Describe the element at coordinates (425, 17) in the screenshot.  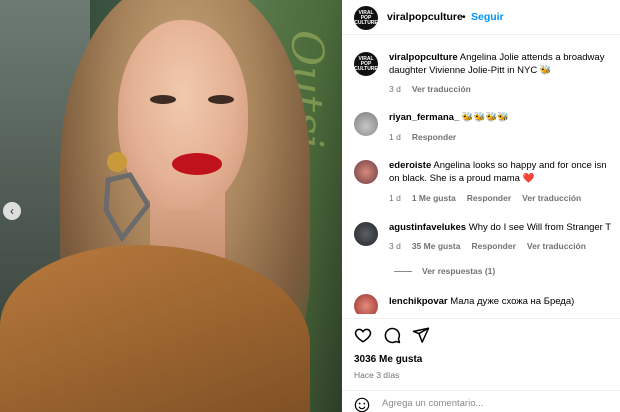
I see `author-username: viralpopculture` at that location.